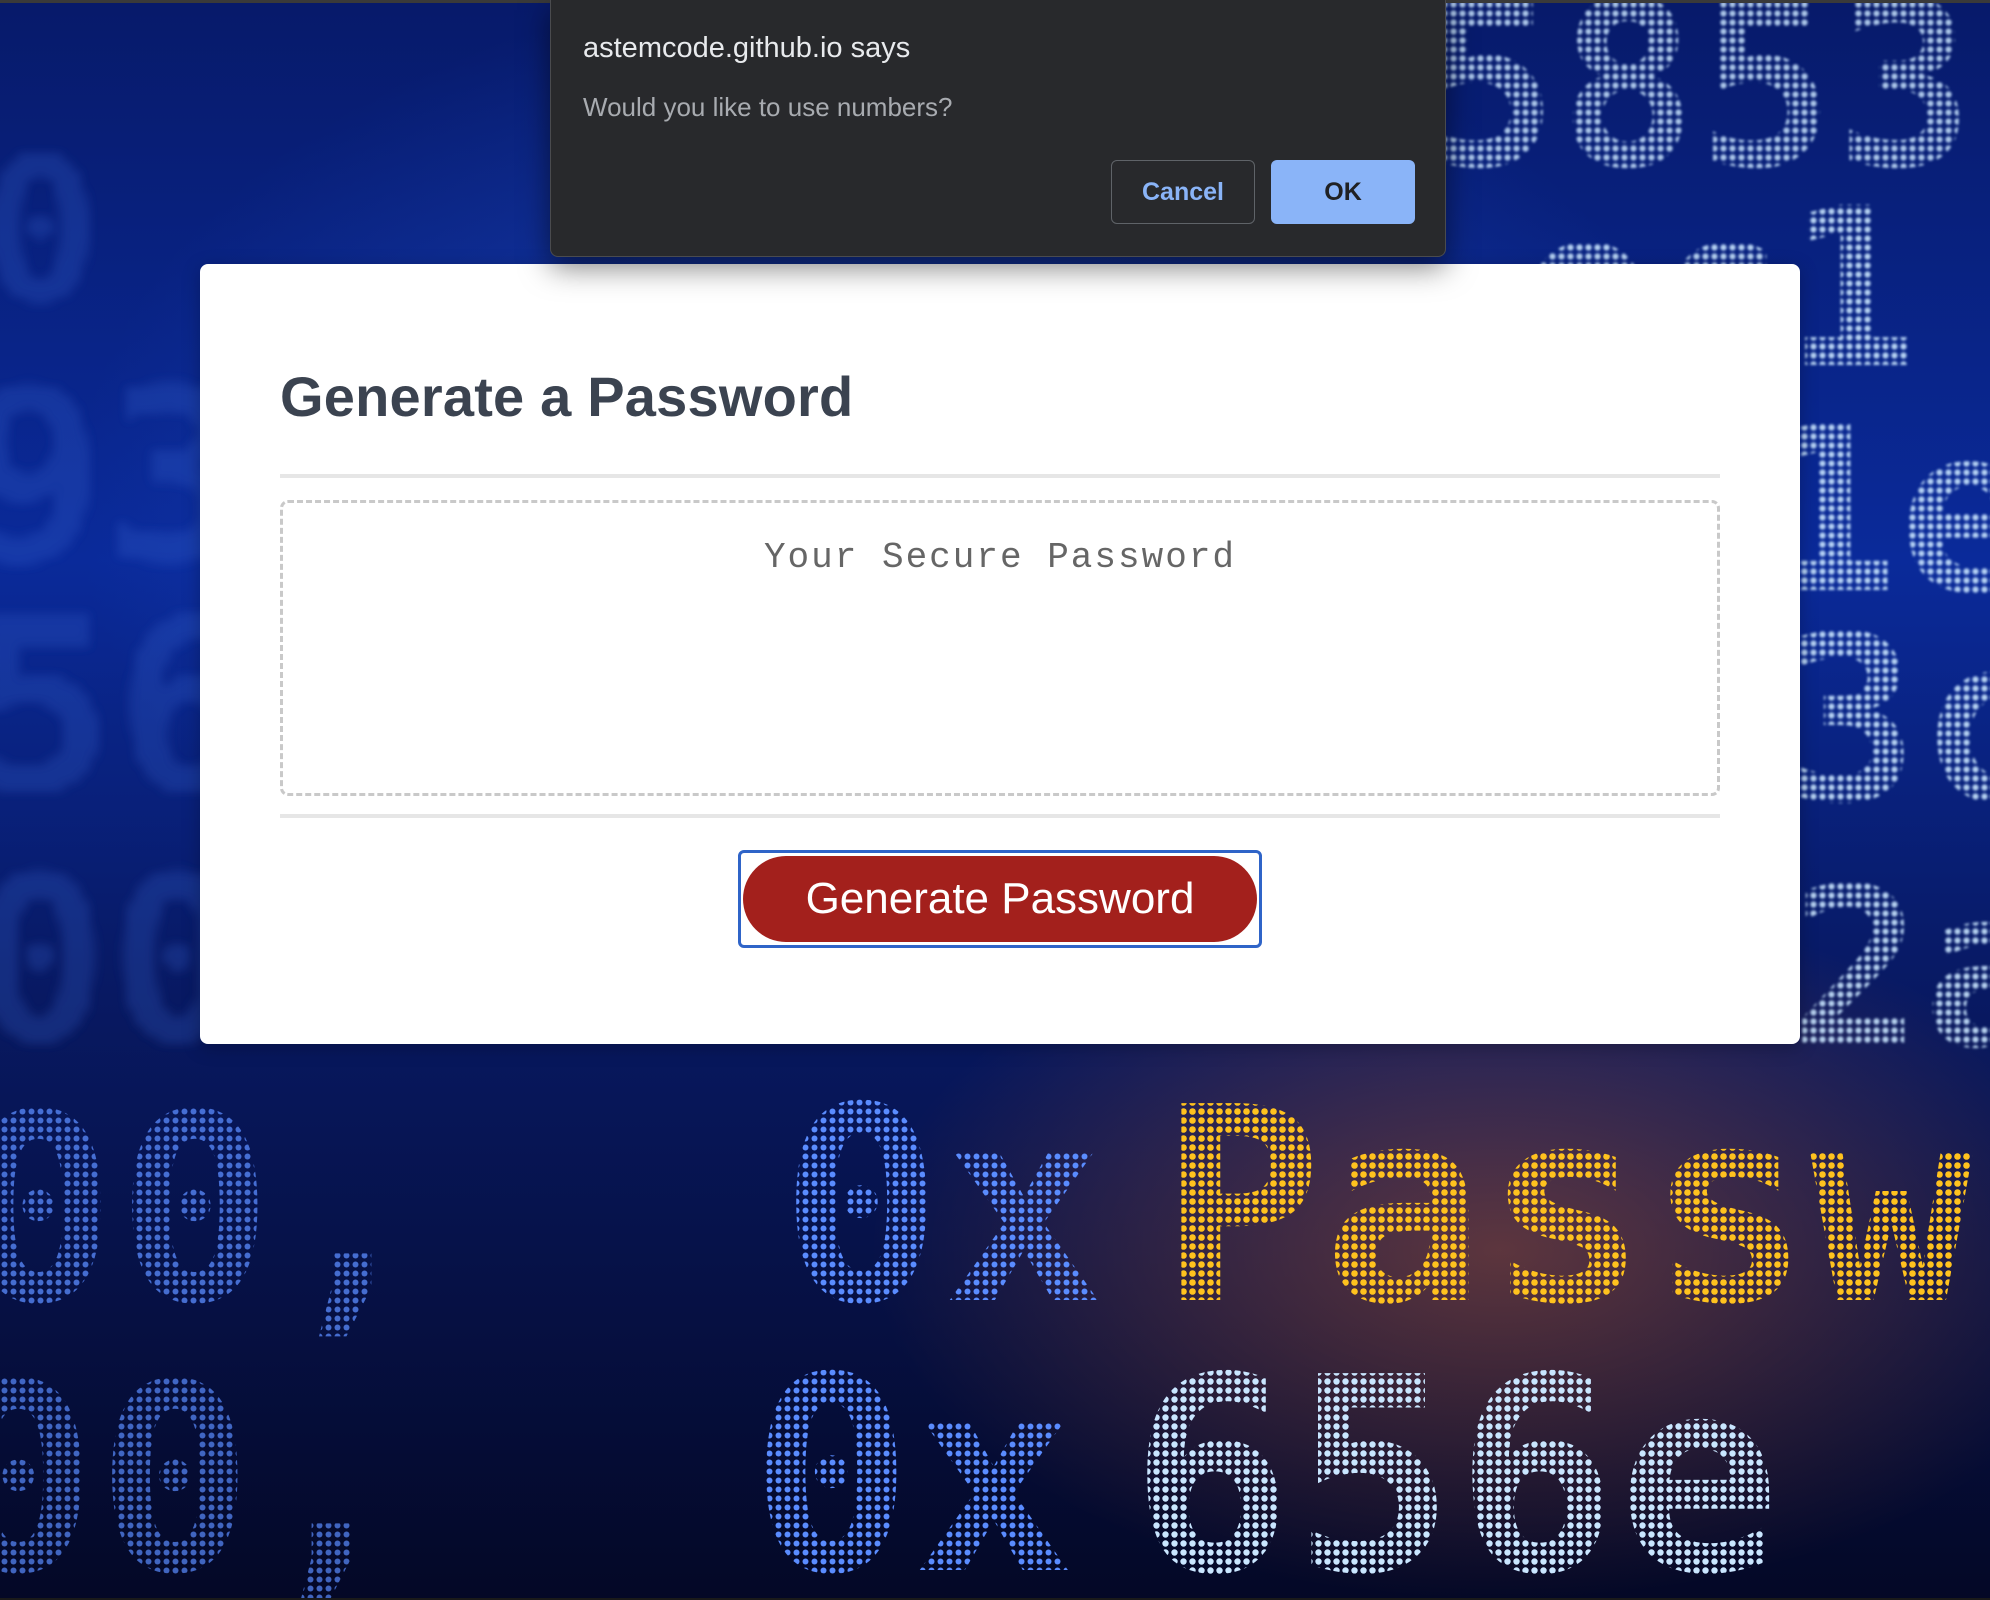 The width and height of the screenshot is (1990, 1600). Describe the element at coordinates (1455, 1459) in the screenshot. I see `svg-text: 656e` at that location.